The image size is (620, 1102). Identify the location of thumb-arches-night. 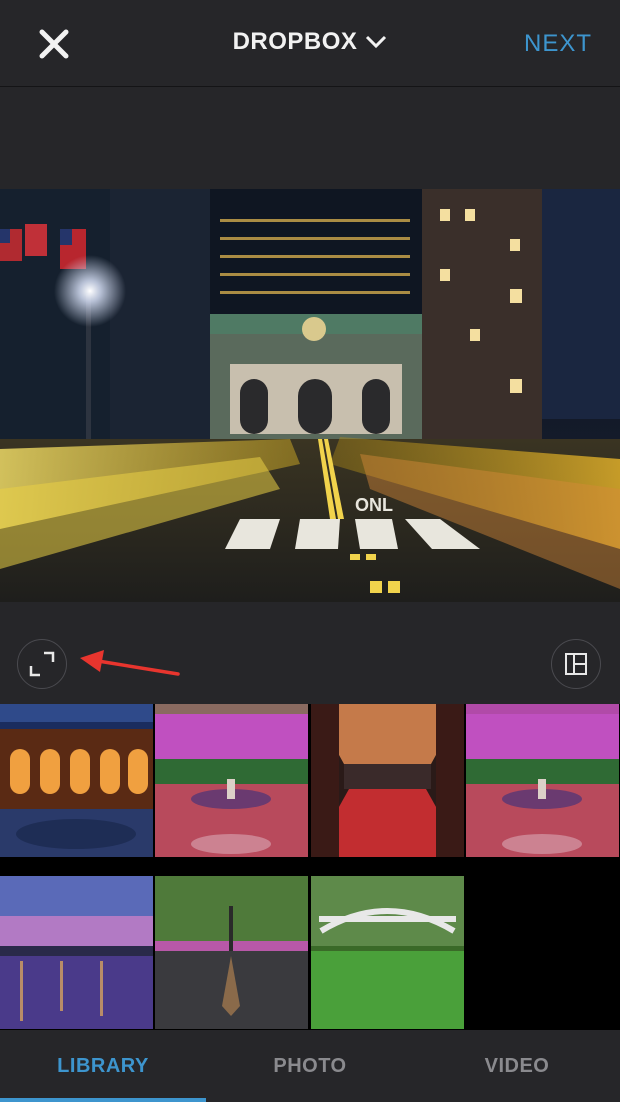
(76, 780).